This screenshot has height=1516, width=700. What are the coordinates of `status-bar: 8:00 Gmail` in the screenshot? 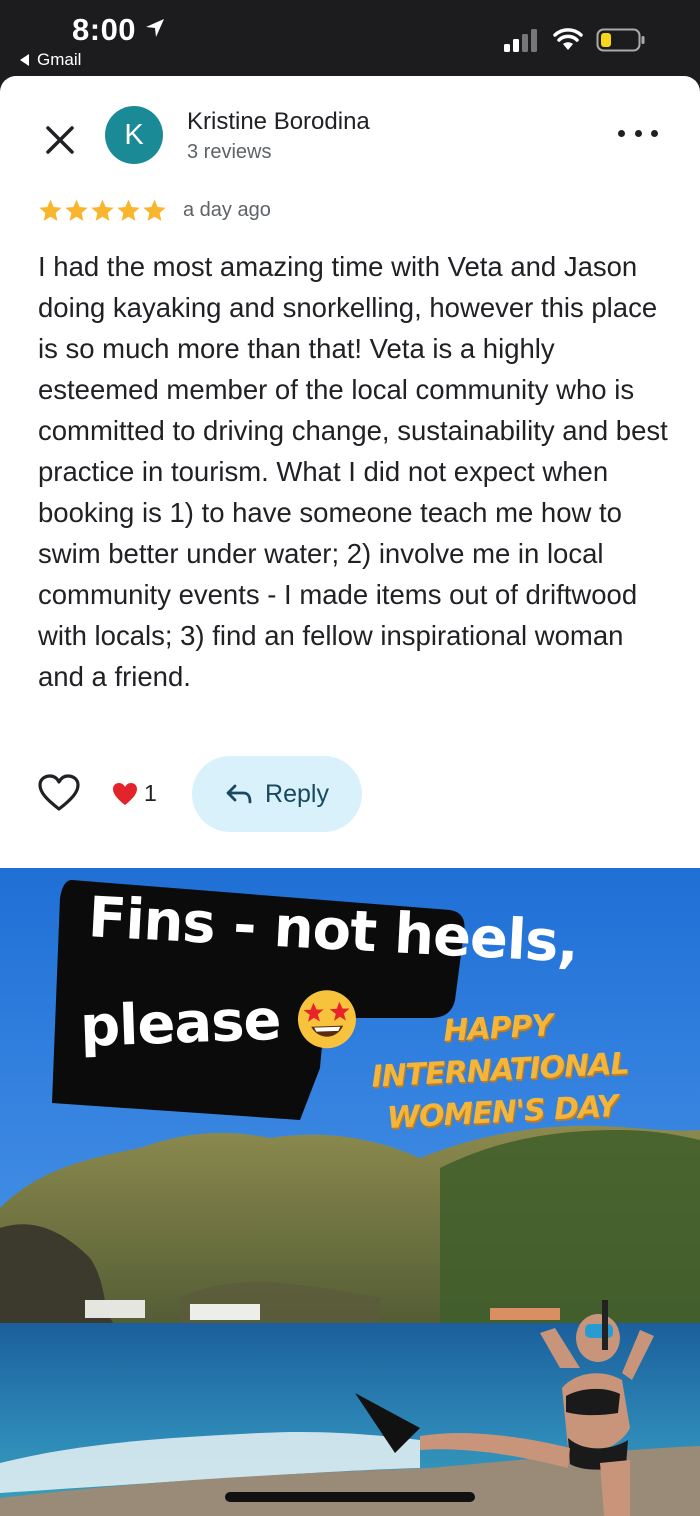 It's located at (350, 39).